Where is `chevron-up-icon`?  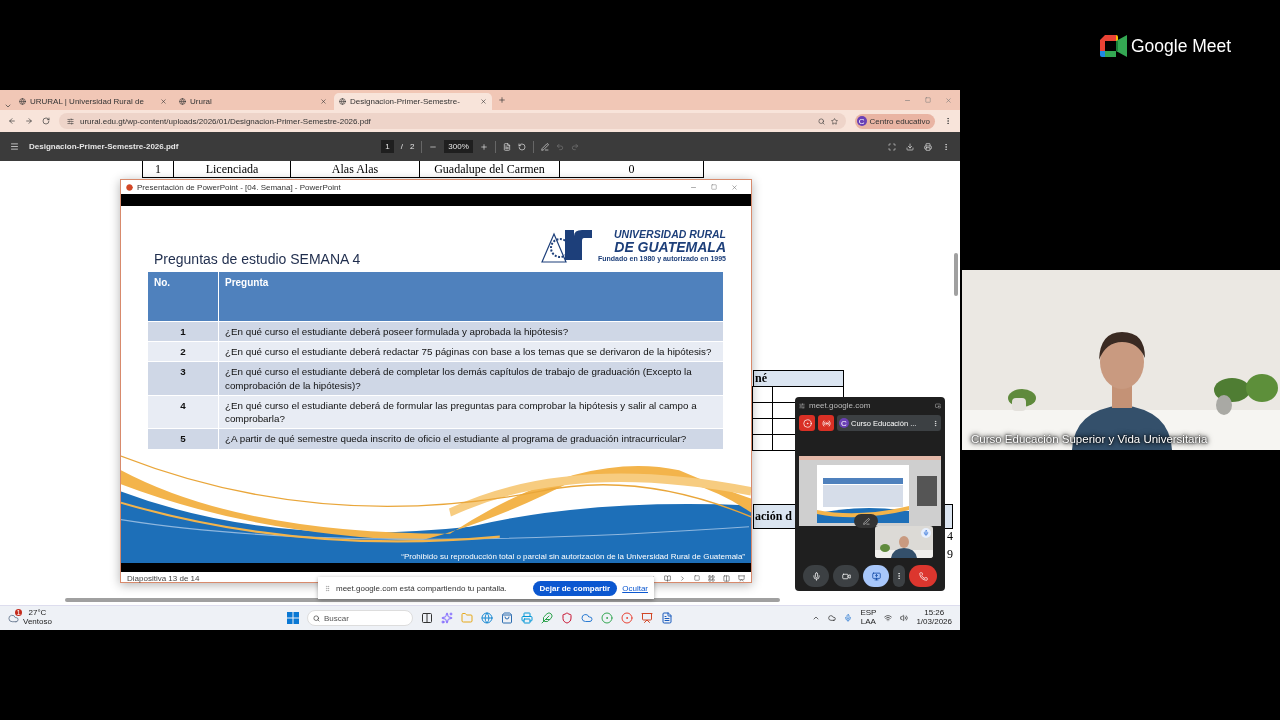
chevron-up-icon is located at coordinates (816, 618).